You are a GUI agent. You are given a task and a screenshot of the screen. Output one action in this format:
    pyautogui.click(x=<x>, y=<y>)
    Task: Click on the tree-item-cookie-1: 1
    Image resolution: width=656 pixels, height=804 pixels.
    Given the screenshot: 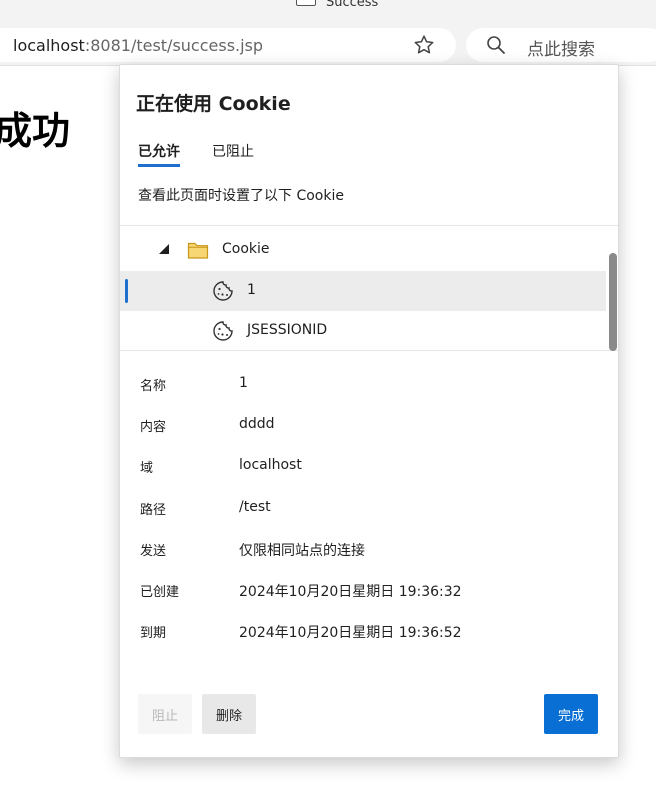 What is the action you would take?
    pyautogui.click(x=363, y=291)
    